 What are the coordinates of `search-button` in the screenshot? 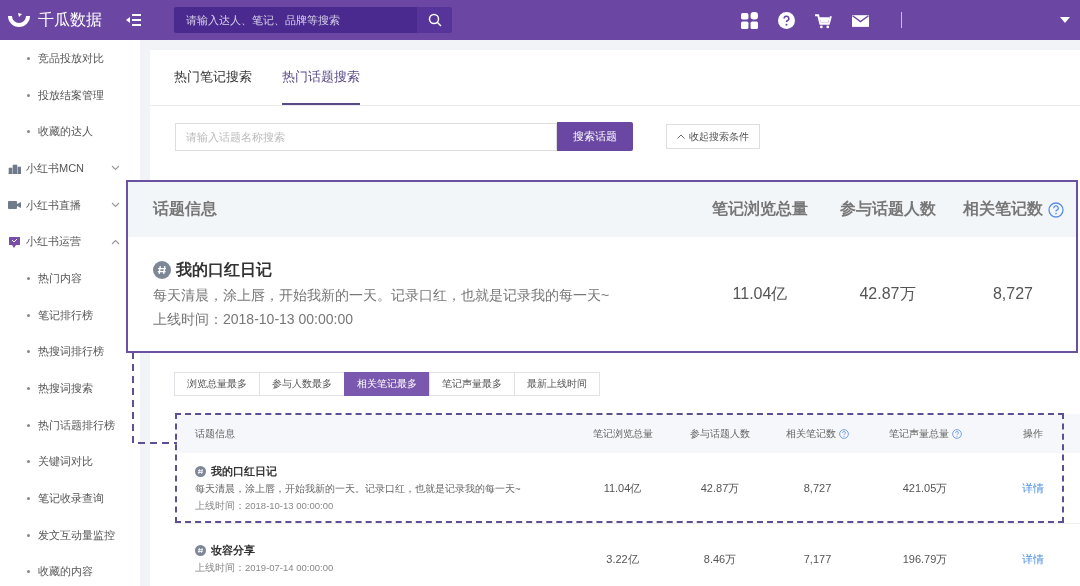 It's located at (434, 20).